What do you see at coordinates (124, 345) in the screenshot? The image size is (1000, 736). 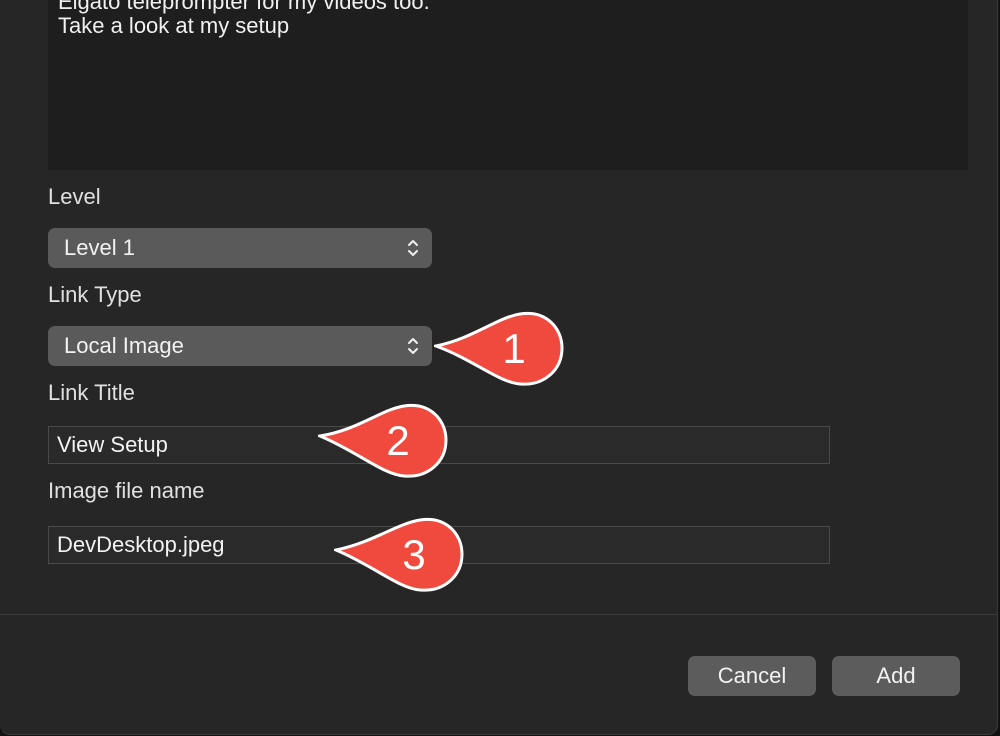 I see `link-type-select-value: Local Image` at bounding box center [124, 345].